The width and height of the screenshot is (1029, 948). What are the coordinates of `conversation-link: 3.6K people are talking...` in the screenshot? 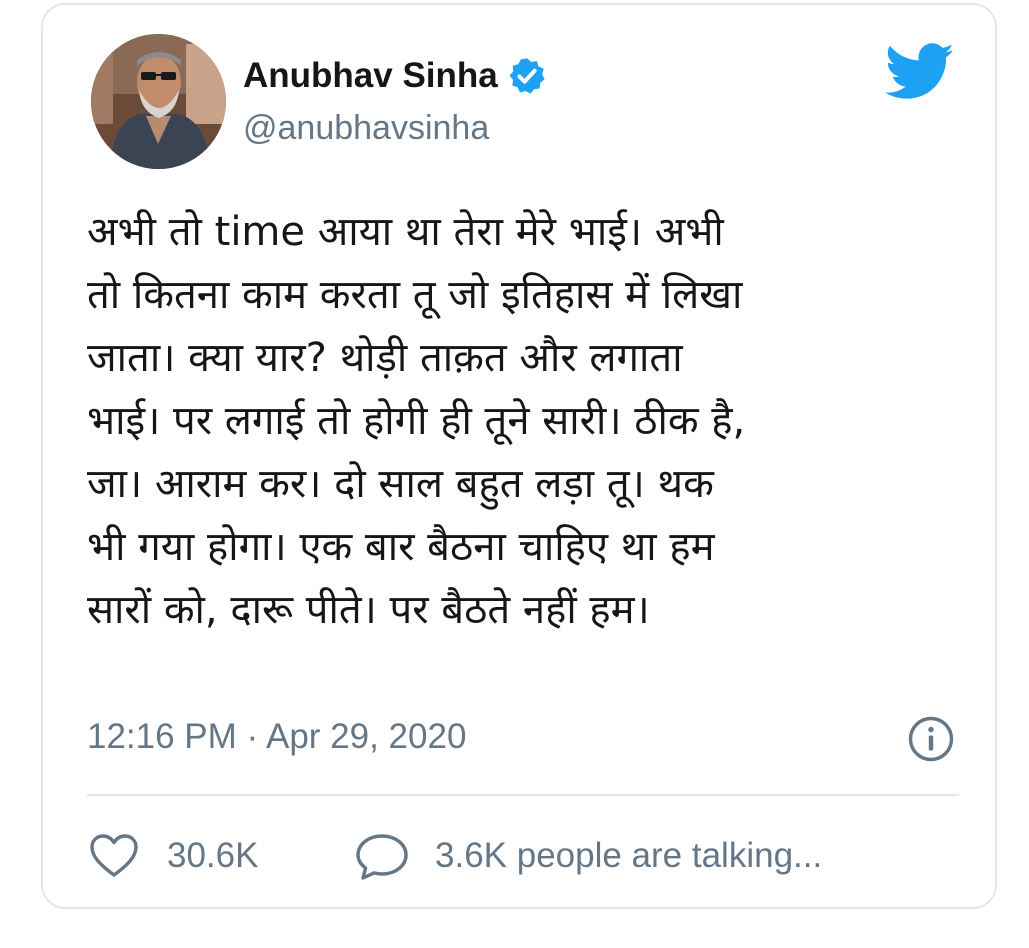 It's located at (588, 856).